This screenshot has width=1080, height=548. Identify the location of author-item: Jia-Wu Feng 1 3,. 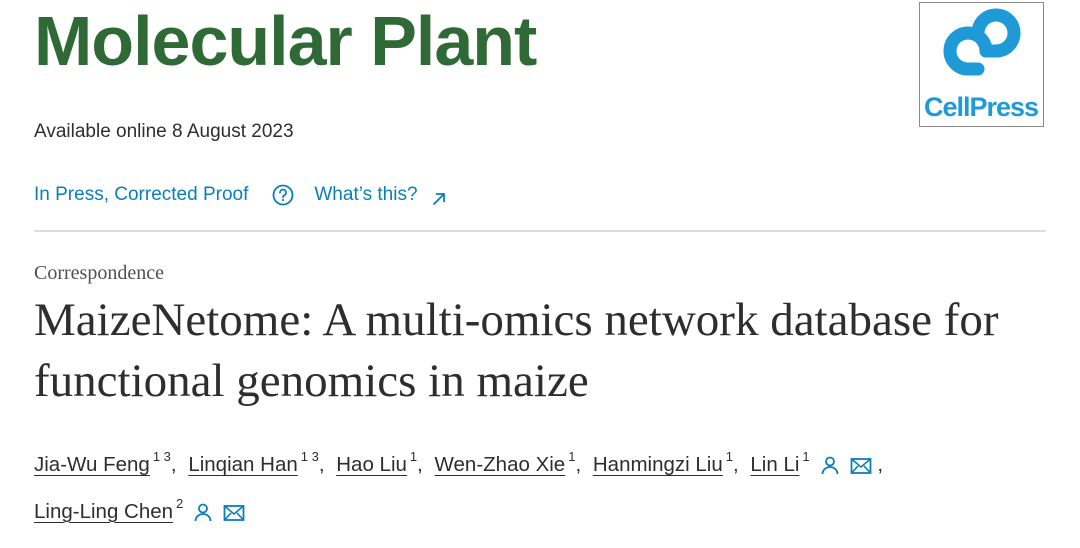
(105, 462).